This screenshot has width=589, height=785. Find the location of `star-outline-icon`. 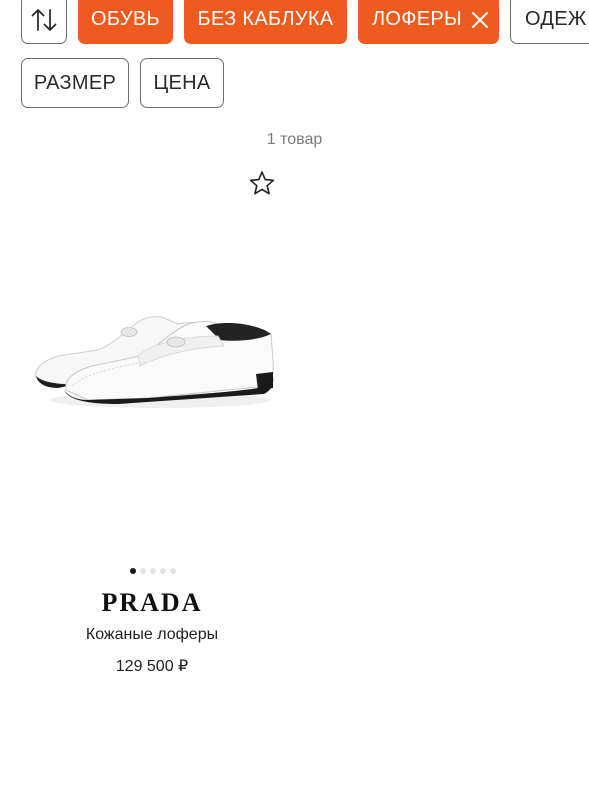

star-outline-icon is located at coordinates (262, 183).